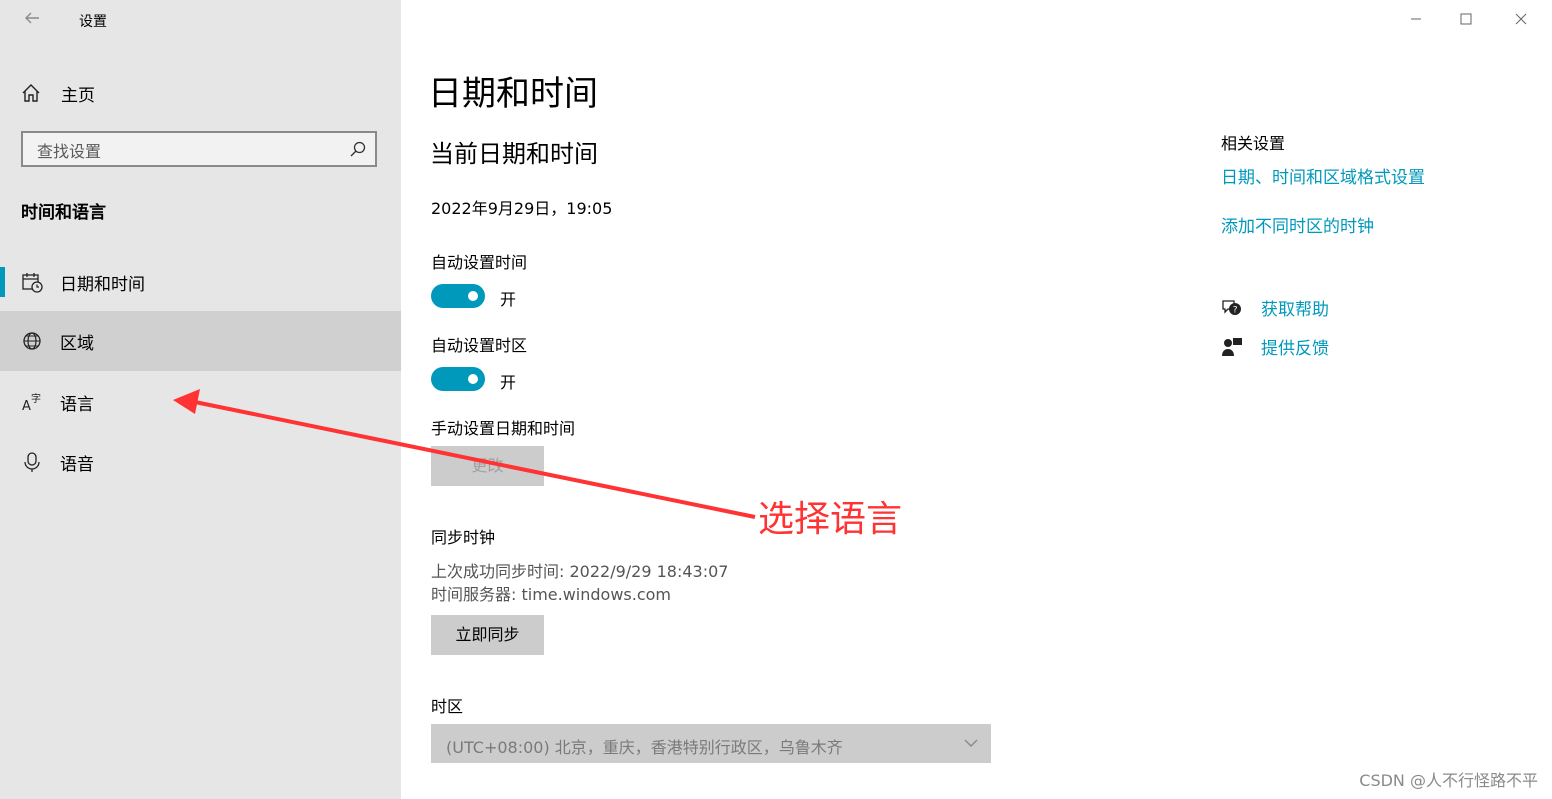  What do you see at coordinates (508, 299) in the screenshot?
I see `auto-time-state: 开` at bounding box center [508, 299].